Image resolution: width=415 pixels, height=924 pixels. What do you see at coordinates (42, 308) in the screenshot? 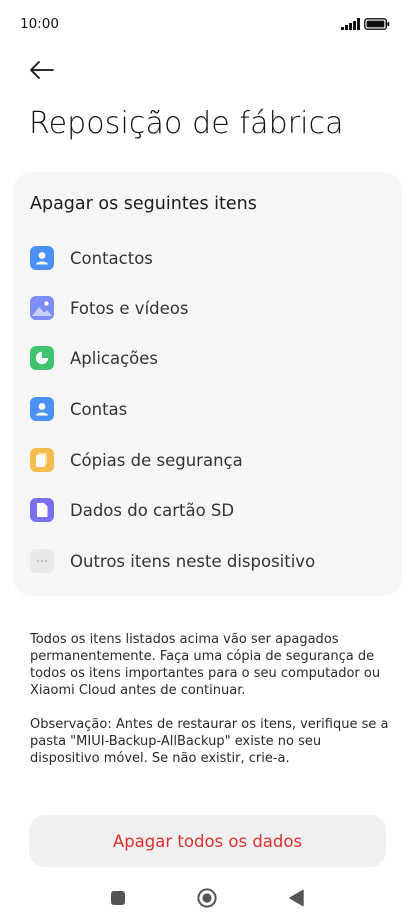
I see `gallery-icon` at bounding box center [42, 308].